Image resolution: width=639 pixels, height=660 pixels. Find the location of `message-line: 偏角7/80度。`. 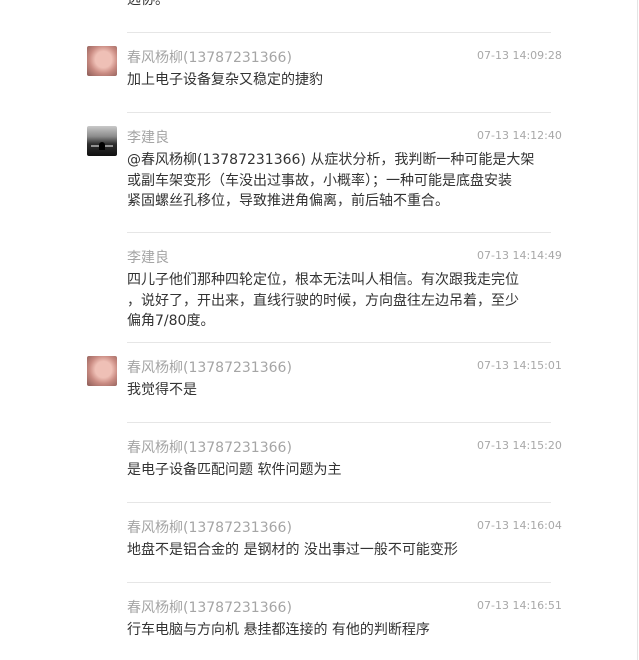

message-line: 偏角7/80度。 is located at coordinates (171, 321).